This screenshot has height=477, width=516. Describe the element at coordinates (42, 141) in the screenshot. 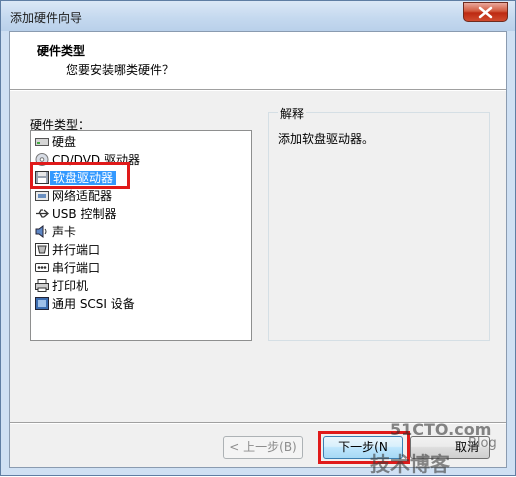

I see `hard-disk-icon` at that location.